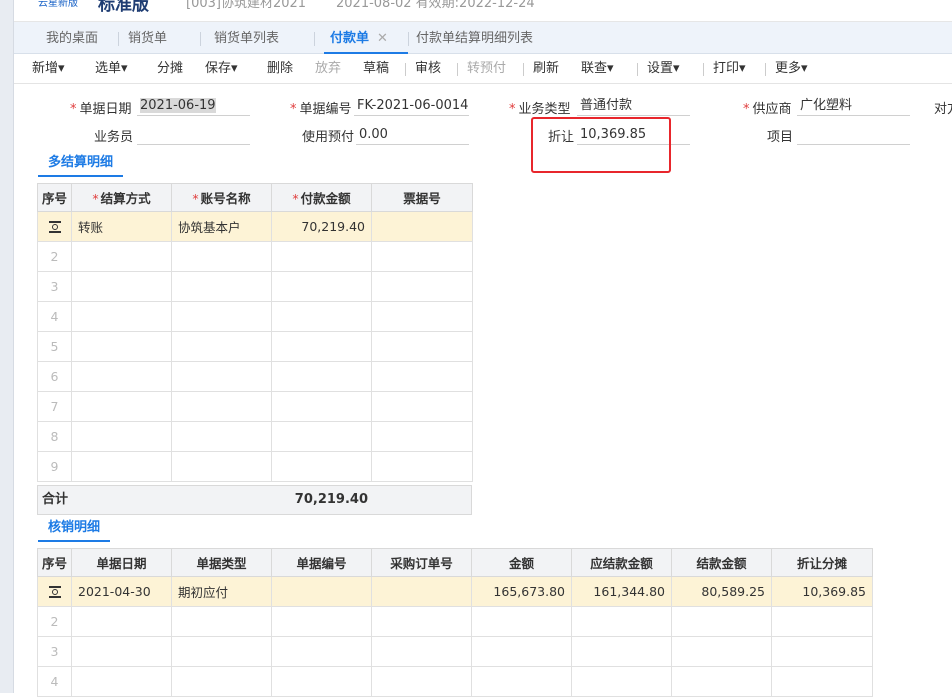 This screenshot has height=697, width=952. I want to click on po-no-cell, so click(421, 591).